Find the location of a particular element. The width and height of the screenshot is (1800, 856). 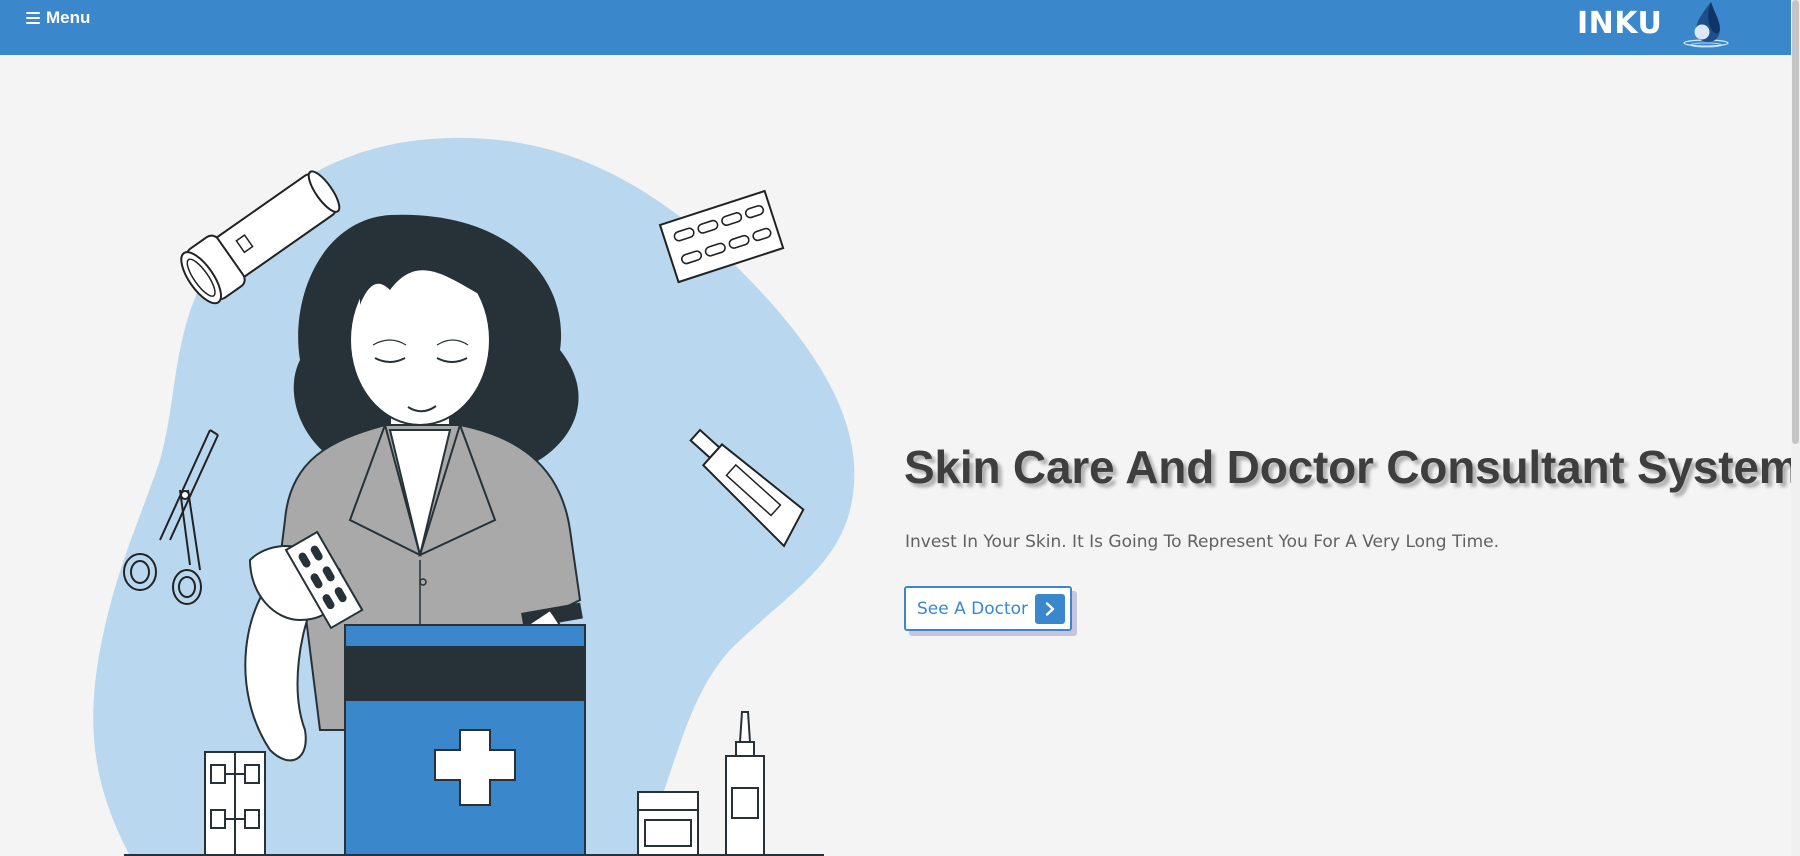

chevron-right-icon is located at coordinates (1050, 609).